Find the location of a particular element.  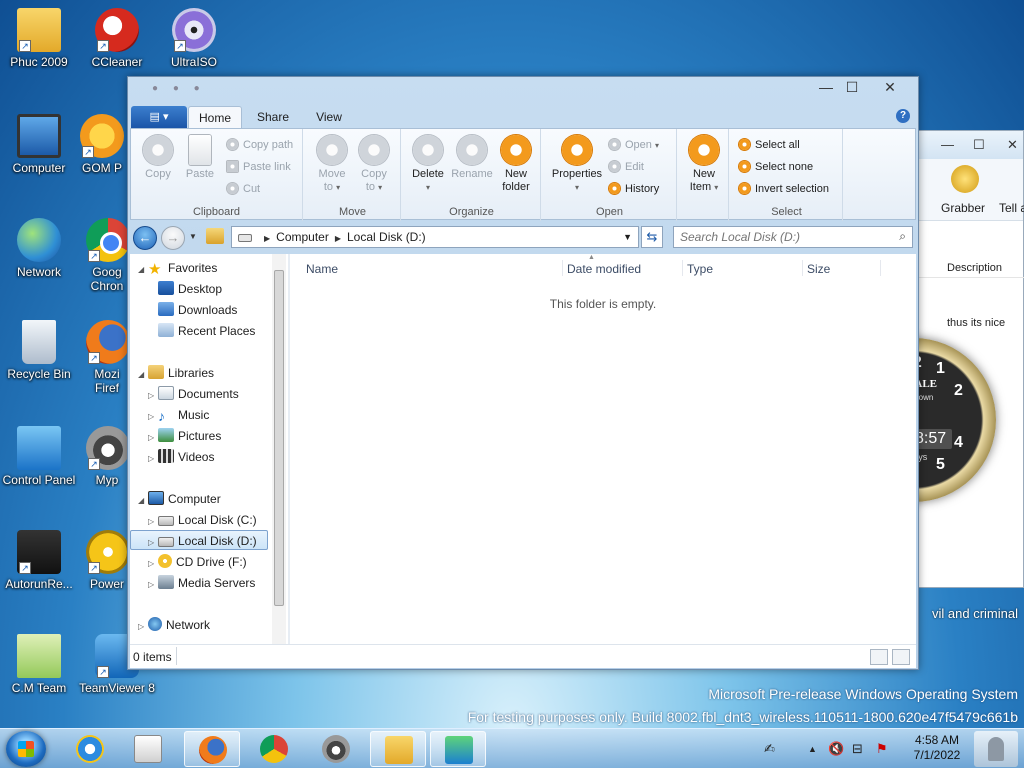

file-menu-button: ▤ ▾ is located at coordinates (159, 117).